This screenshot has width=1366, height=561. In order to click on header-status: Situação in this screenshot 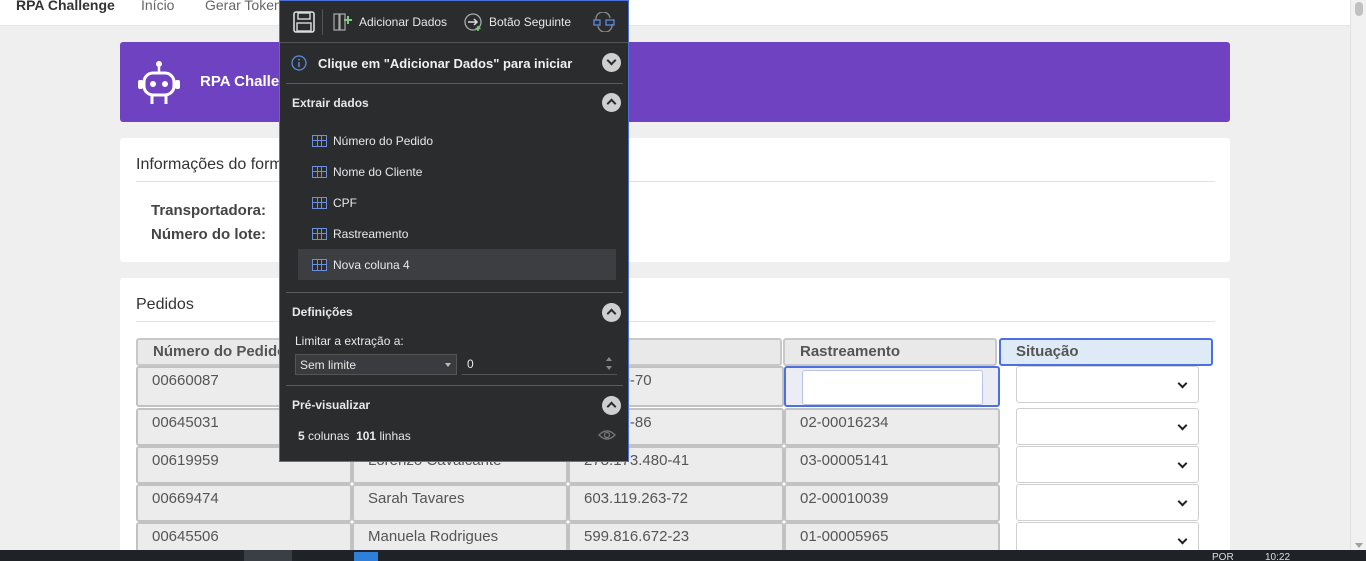, I will do `click(1106, 352)`.